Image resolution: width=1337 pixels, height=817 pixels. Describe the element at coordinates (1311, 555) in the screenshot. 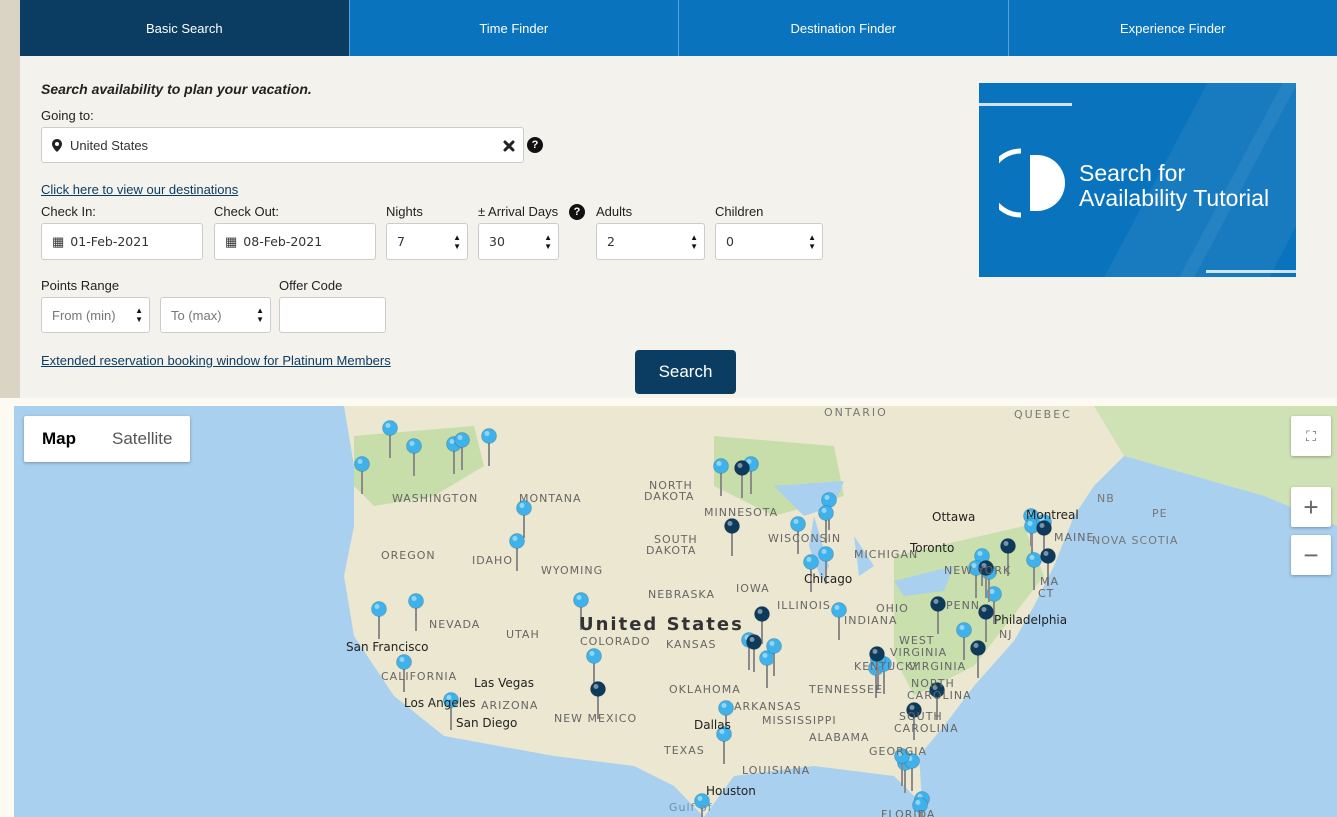

I see `zoom-out-button: −` at that location.